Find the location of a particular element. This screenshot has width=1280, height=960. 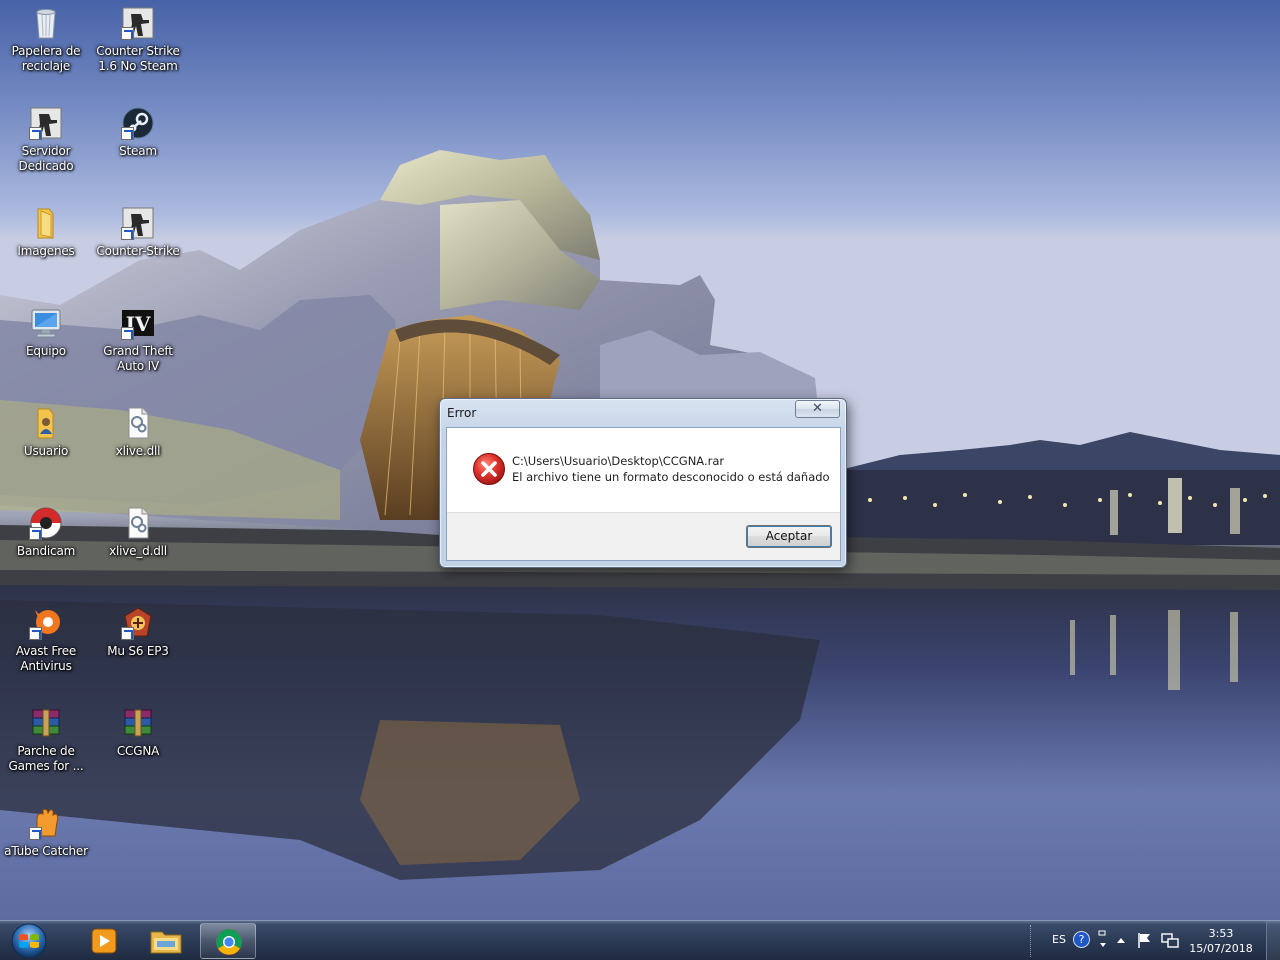

desktop-icon-servidor-dedicado: Servidor Dedicado is located at coordinates (46, 140).